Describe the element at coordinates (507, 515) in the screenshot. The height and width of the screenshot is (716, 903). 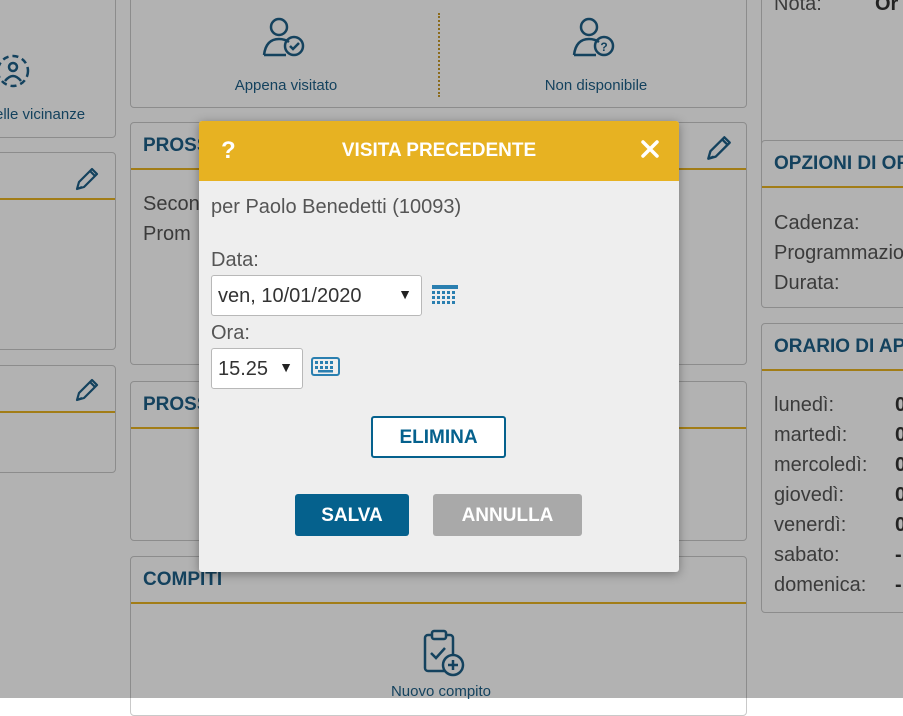
I see `cancel-button: ANNULLA` at that location.